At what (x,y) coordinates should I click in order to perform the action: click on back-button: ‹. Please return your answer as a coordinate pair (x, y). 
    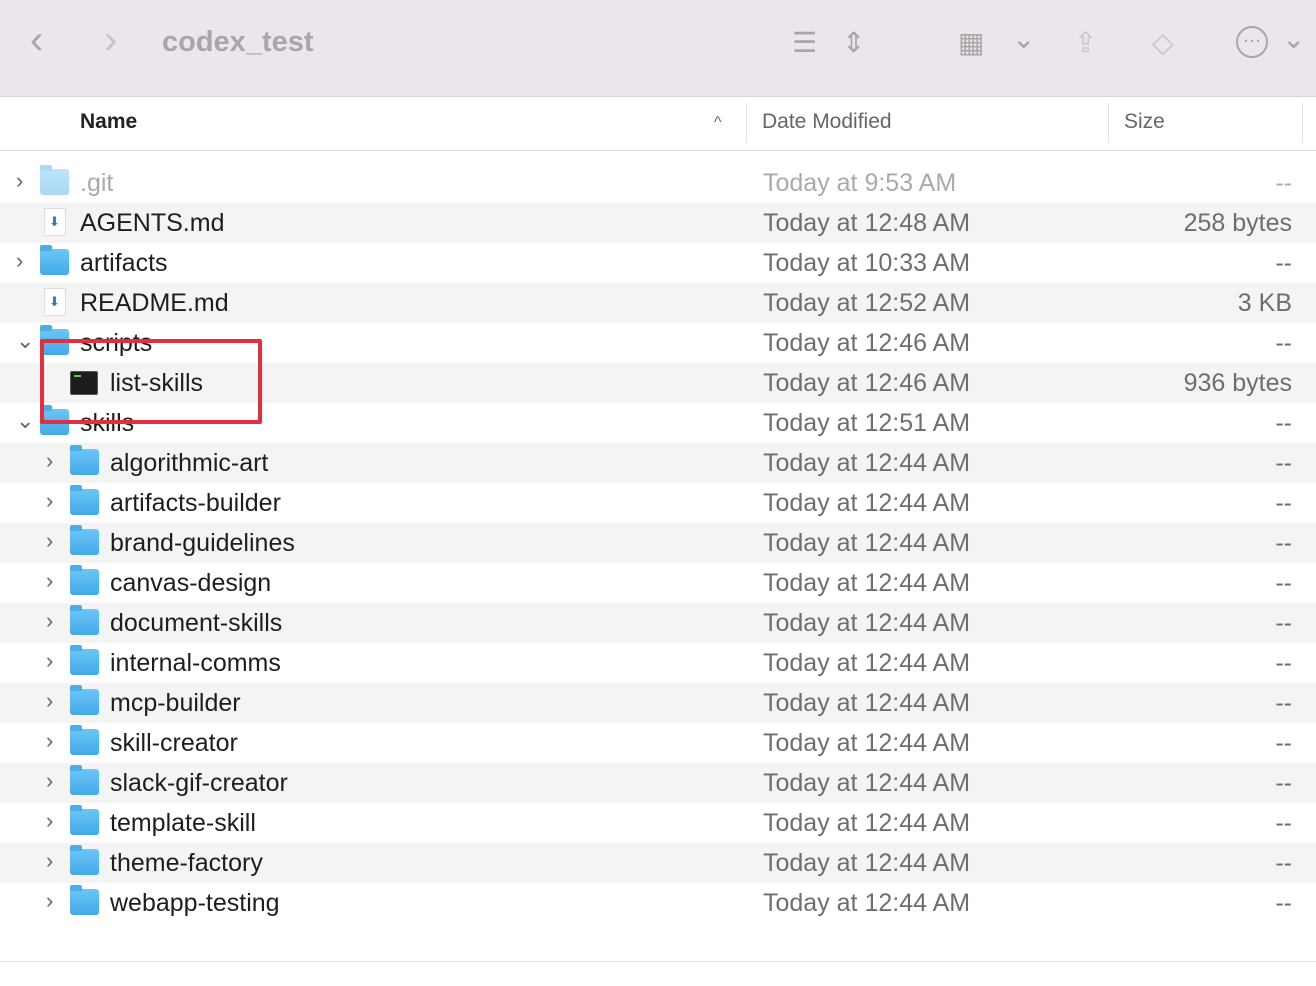
    Looking at the image, I should click on (36, 40).